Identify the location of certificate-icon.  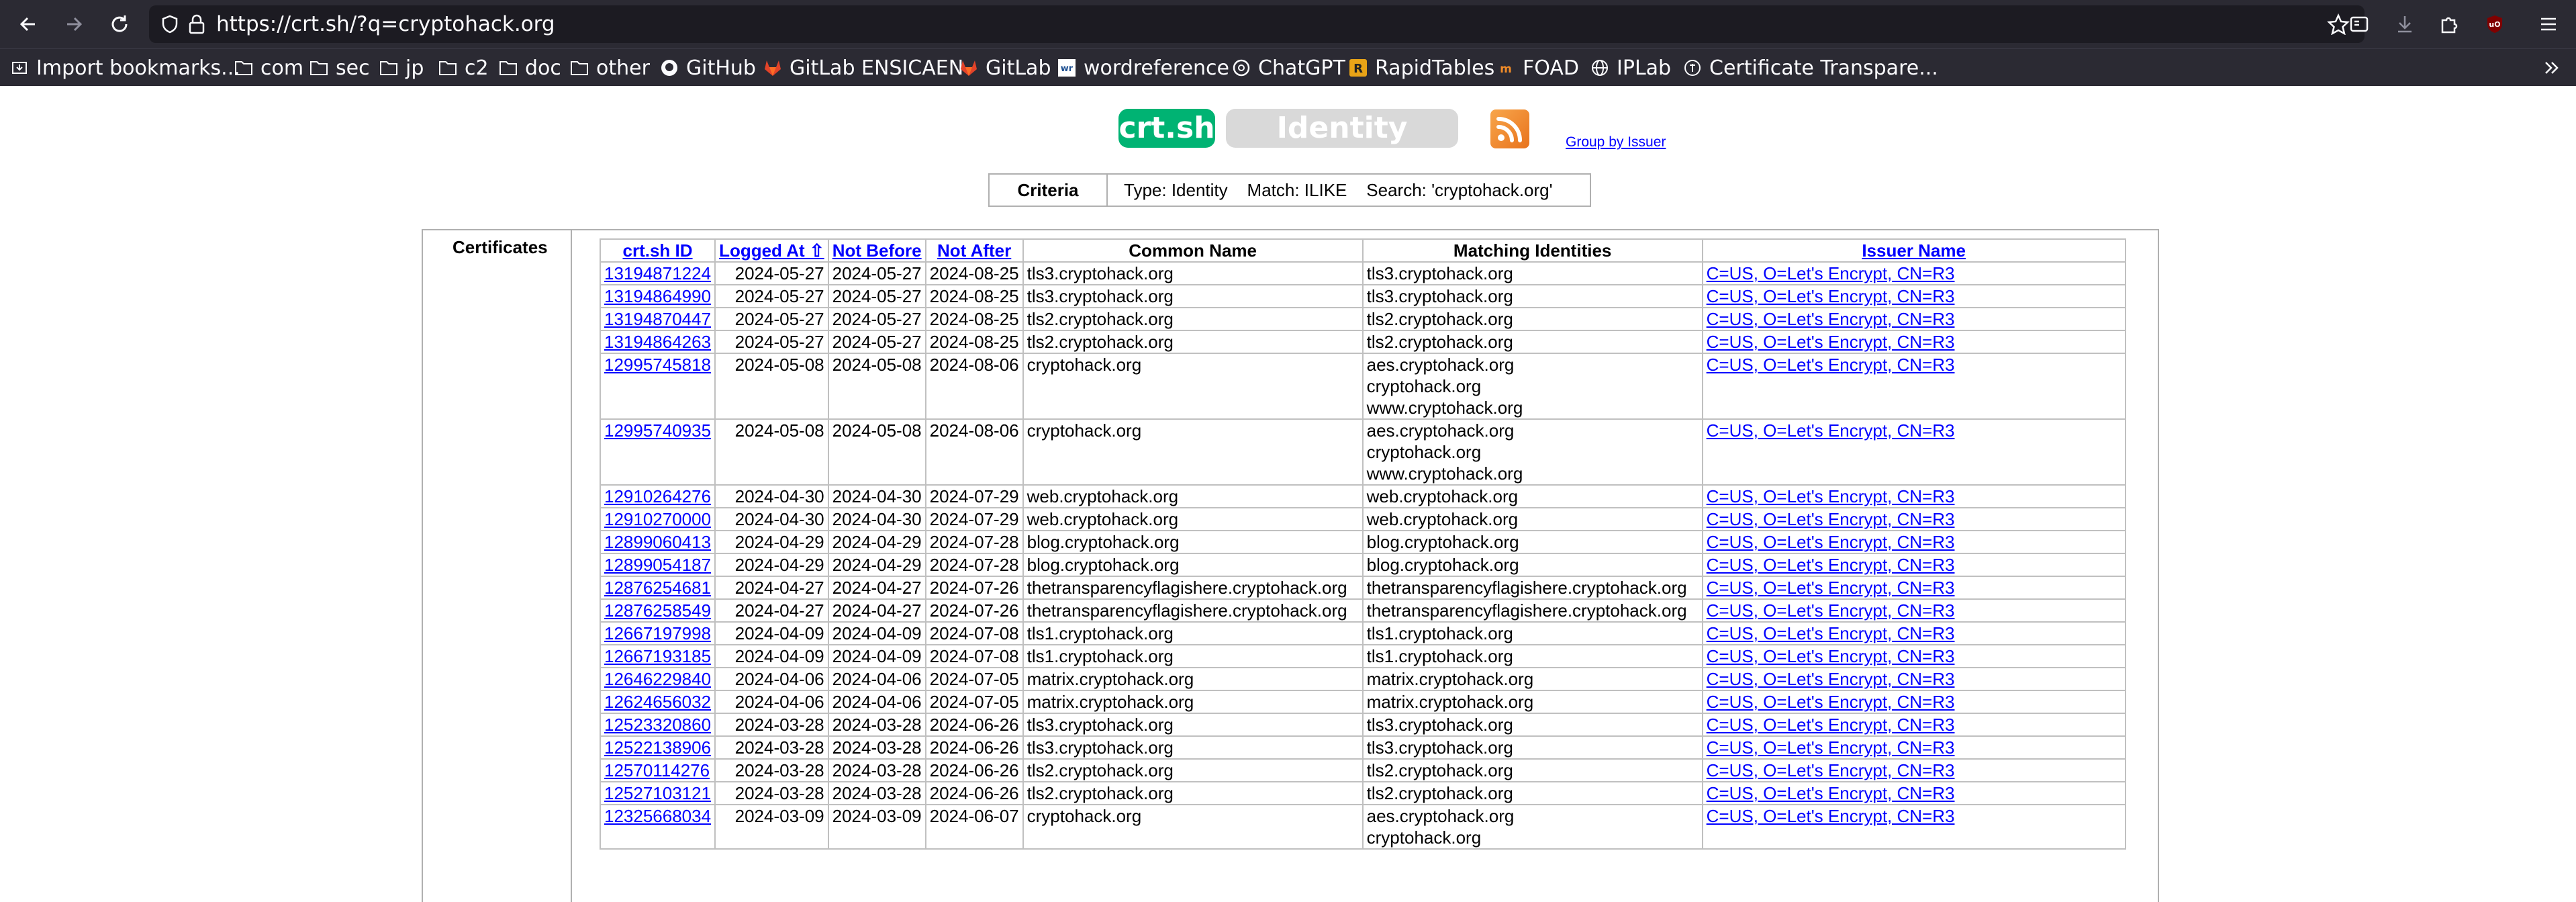
(1692, 68).